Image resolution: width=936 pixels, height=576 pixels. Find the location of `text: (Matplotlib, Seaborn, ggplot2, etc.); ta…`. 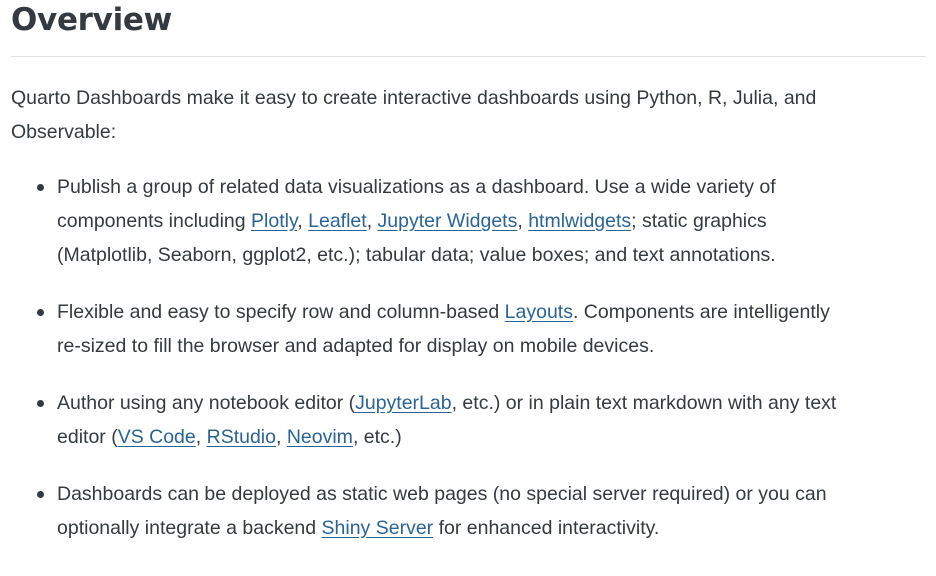

text: (Matplotlib, Seaborn, ggplot2, etc.); ta… is located at coordinates (416, 255).